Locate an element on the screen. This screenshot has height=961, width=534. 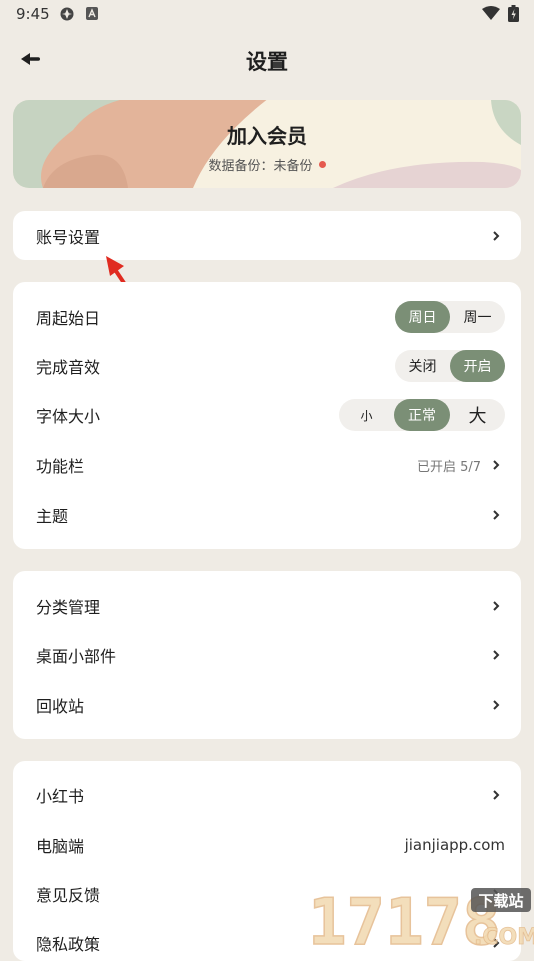
backup-status: 数据备份：未备份 is located at coordinates (267, 164).